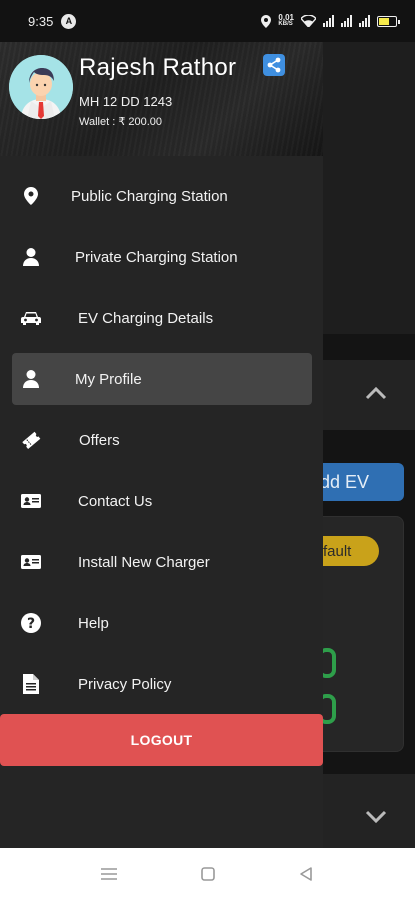 Image resolution: width=415 pixels, height=900 pixels. Describe the element at coordinates (161, 740) in the screenshot. I see `logout-button: LOGOUT` at that location.